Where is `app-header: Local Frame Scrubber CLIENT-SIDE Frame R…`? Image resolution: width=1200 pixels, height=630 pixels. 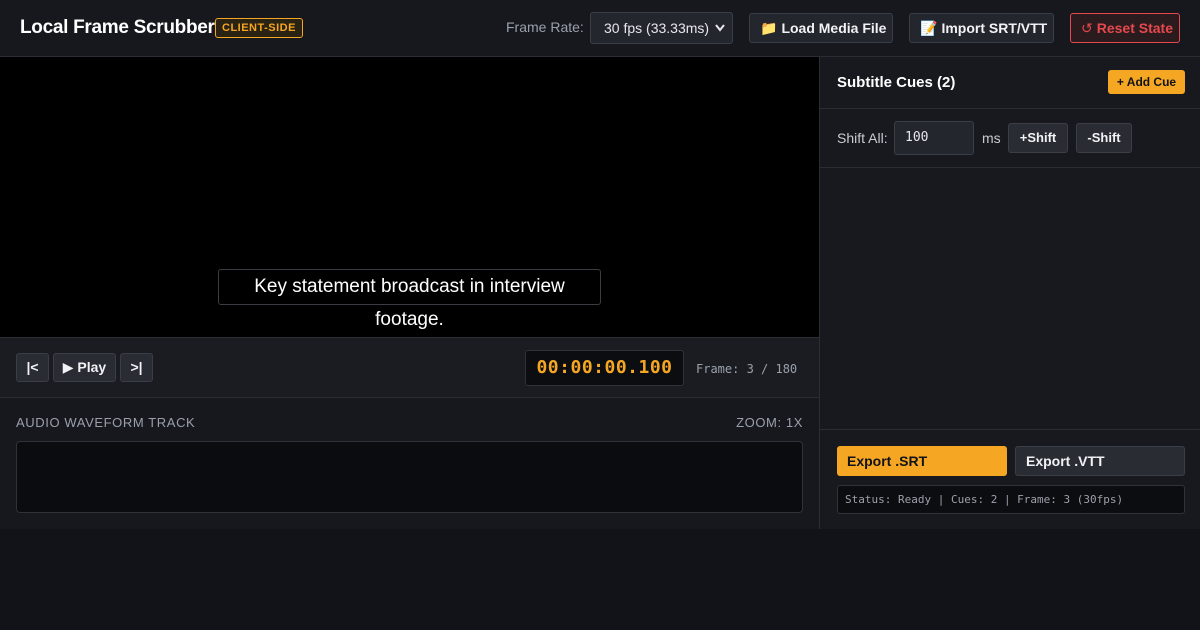
app-header: Local Frame Scrubber CLIENT-SIDE Frame R… is located at coordinates (600, 28).